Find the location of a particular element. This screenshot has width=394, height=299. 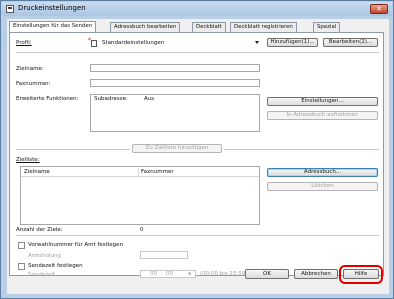

spinner-arrows-icon: ▲ is located at coordinates (189, 272).